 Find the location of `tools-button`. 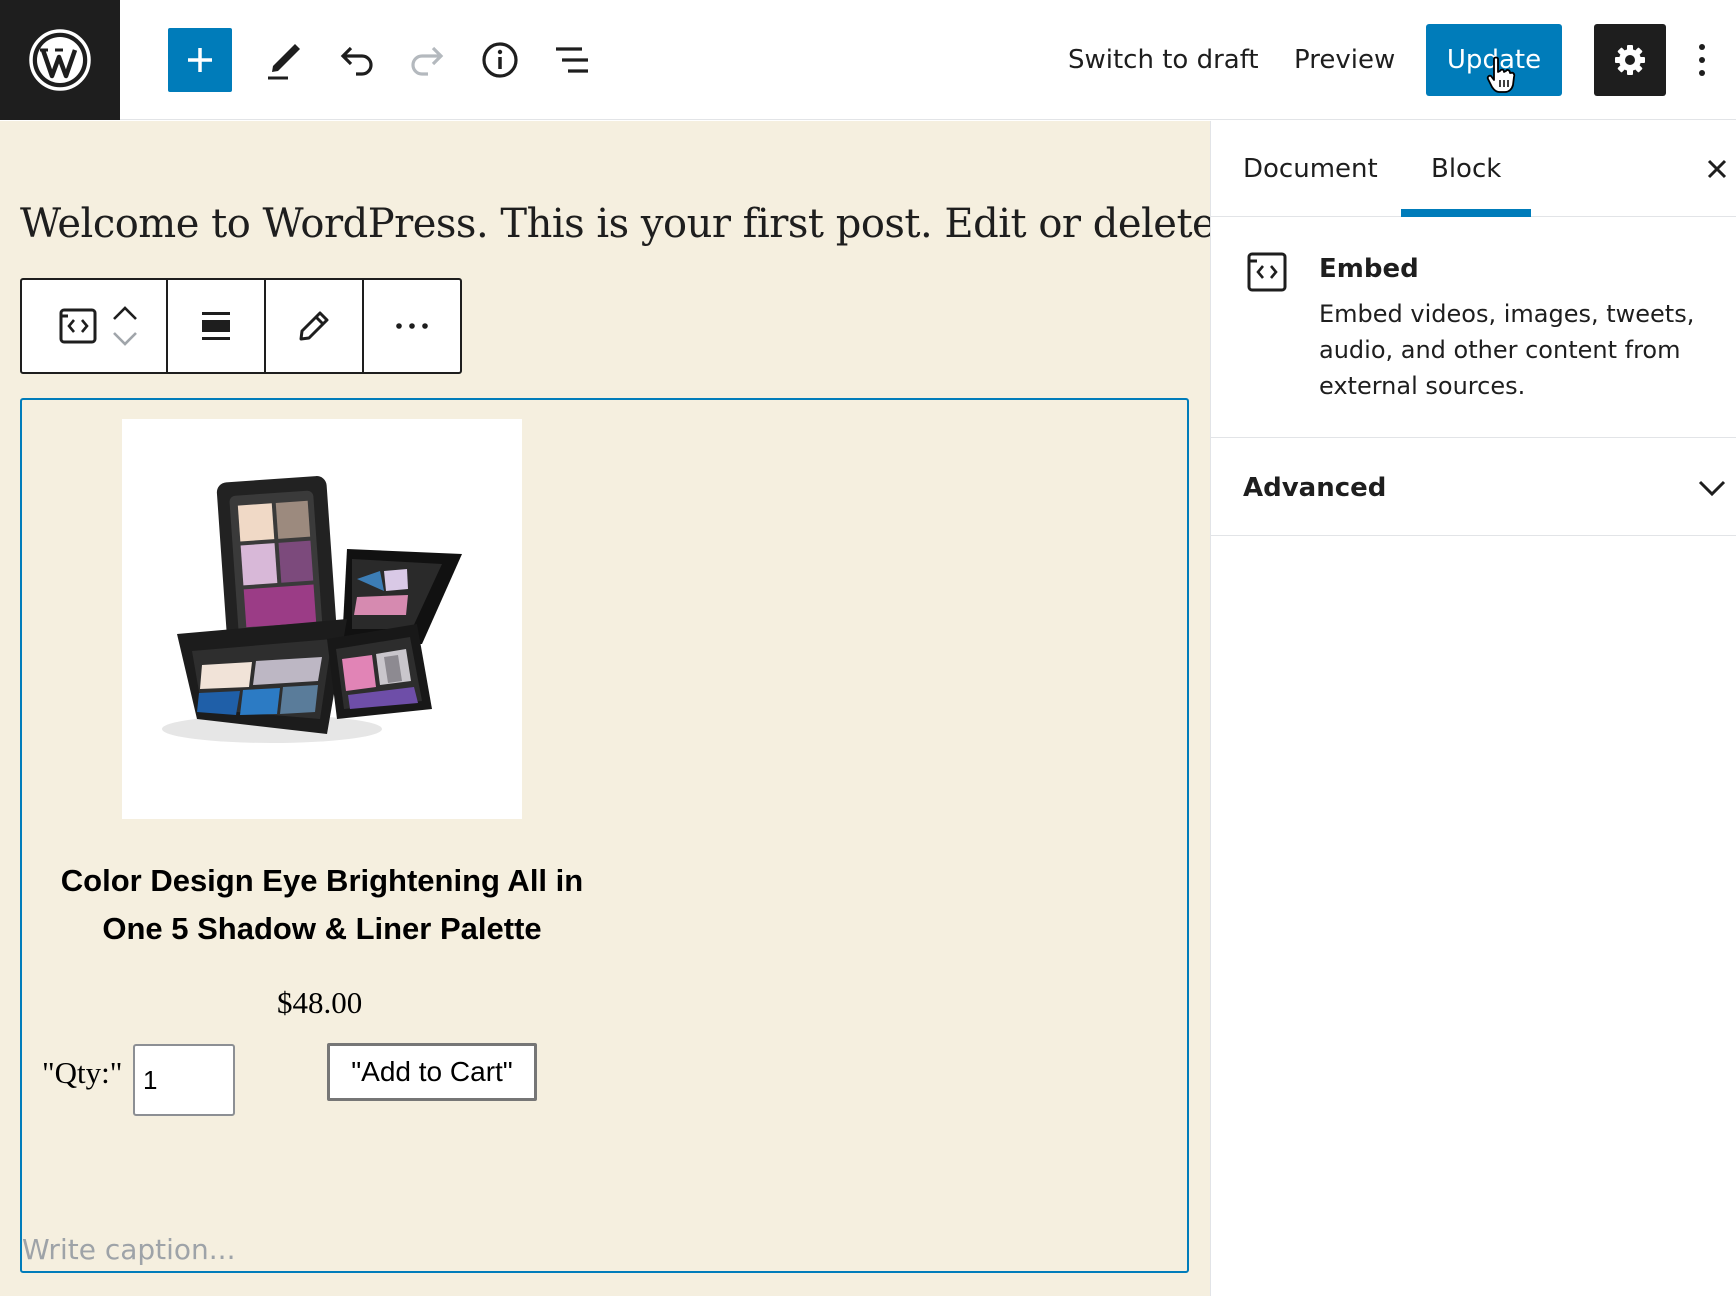

tools-button is located at coordinates (284, 60).